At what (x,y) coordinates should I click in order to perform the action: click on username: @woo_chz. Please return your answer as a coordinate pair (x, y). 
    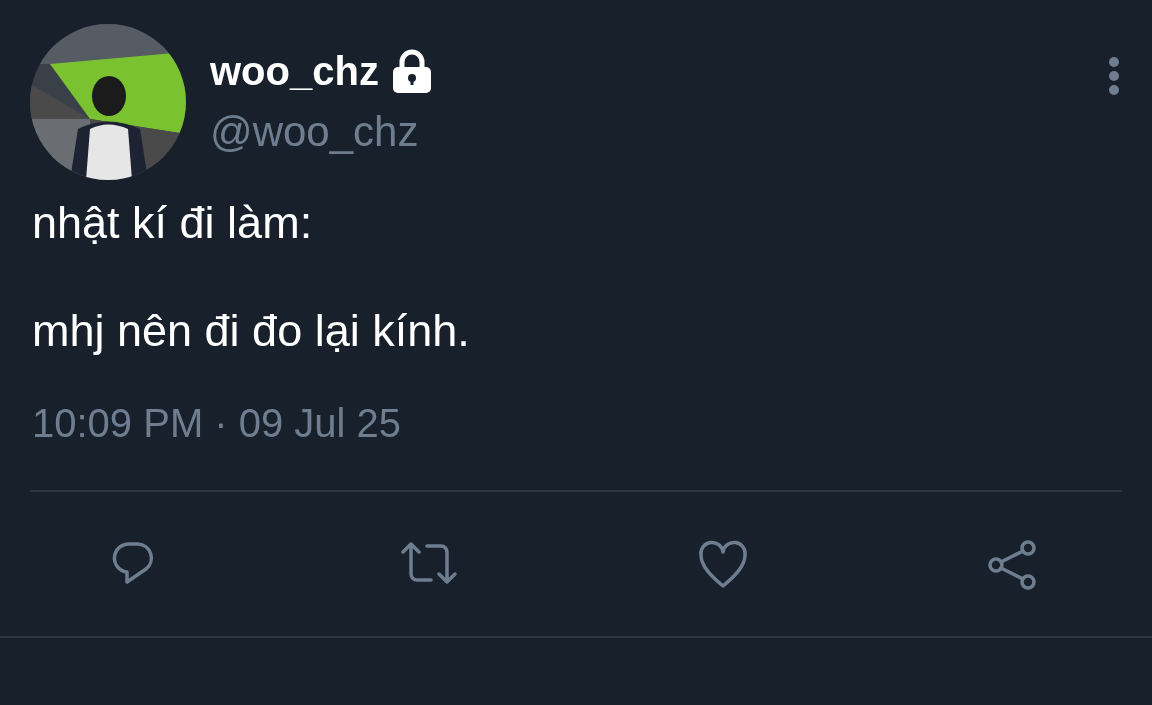
    Looking at the image, I should click on (315, 132).